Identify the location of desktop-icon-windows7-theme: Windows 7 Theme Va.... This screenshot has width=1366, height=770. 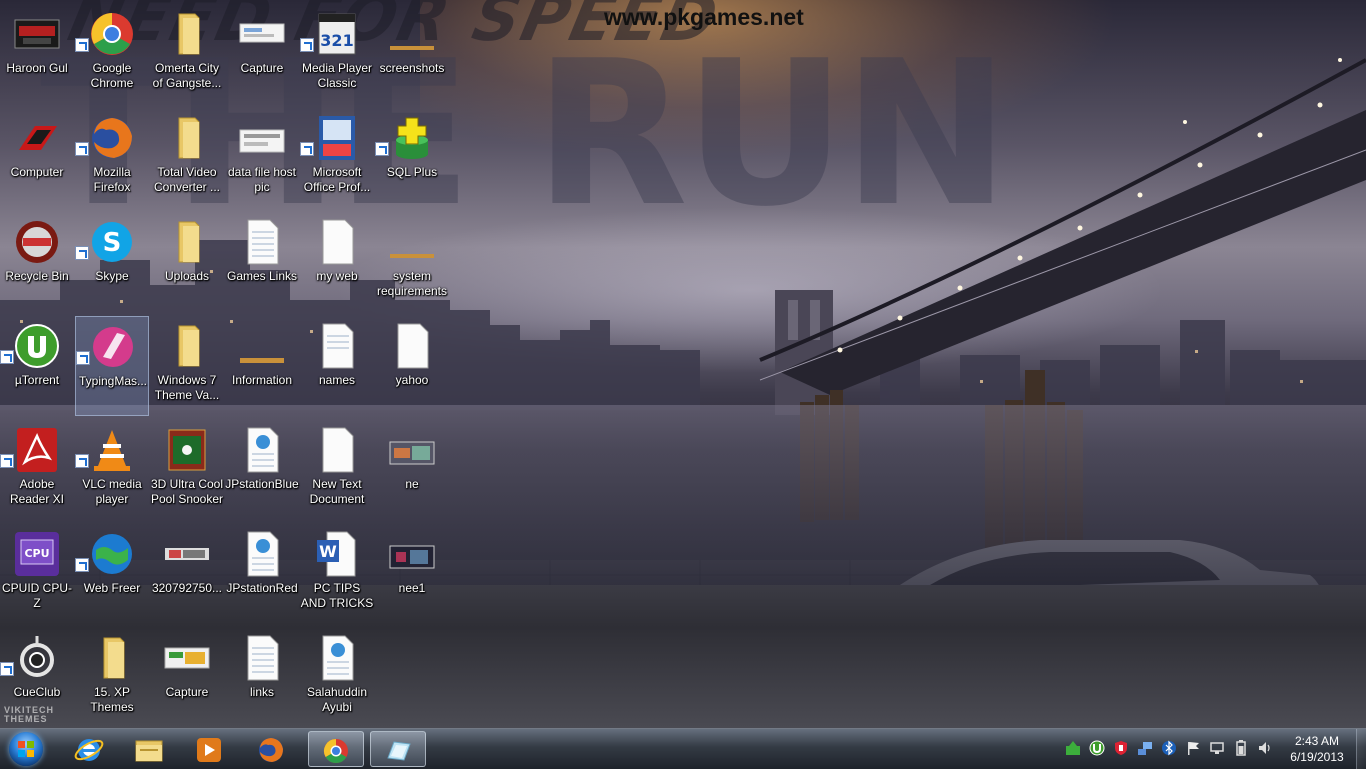
(187, 366).